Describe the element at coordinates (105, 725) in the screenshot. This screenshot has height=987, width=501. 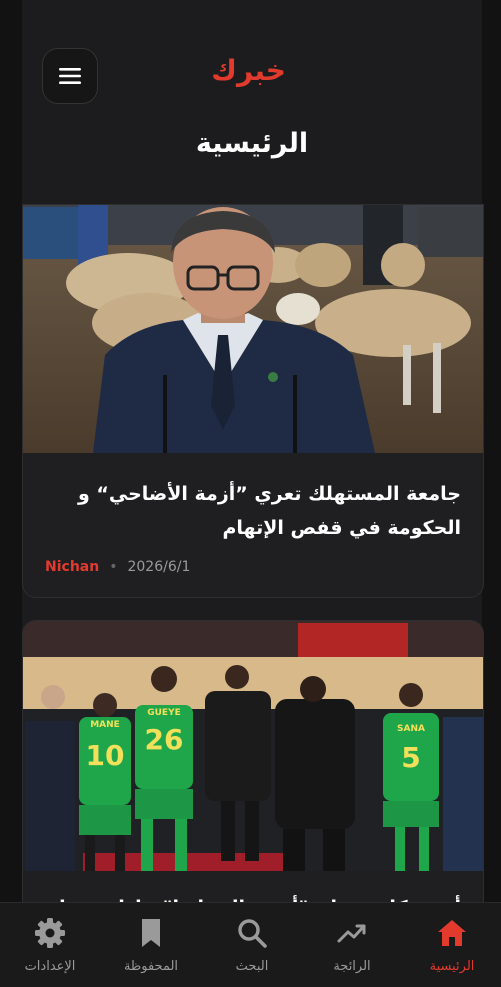
I see `jersey-name-mane: MANE` at that location.